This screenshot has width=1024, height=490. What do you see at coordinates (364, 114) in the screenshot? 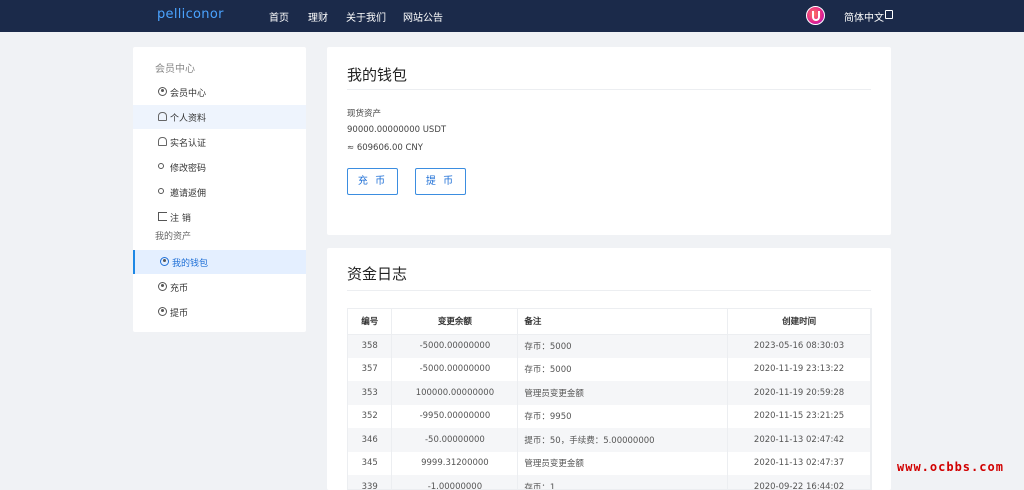
I see `asset-label: 现货资产` at bounding box center [364, 114].